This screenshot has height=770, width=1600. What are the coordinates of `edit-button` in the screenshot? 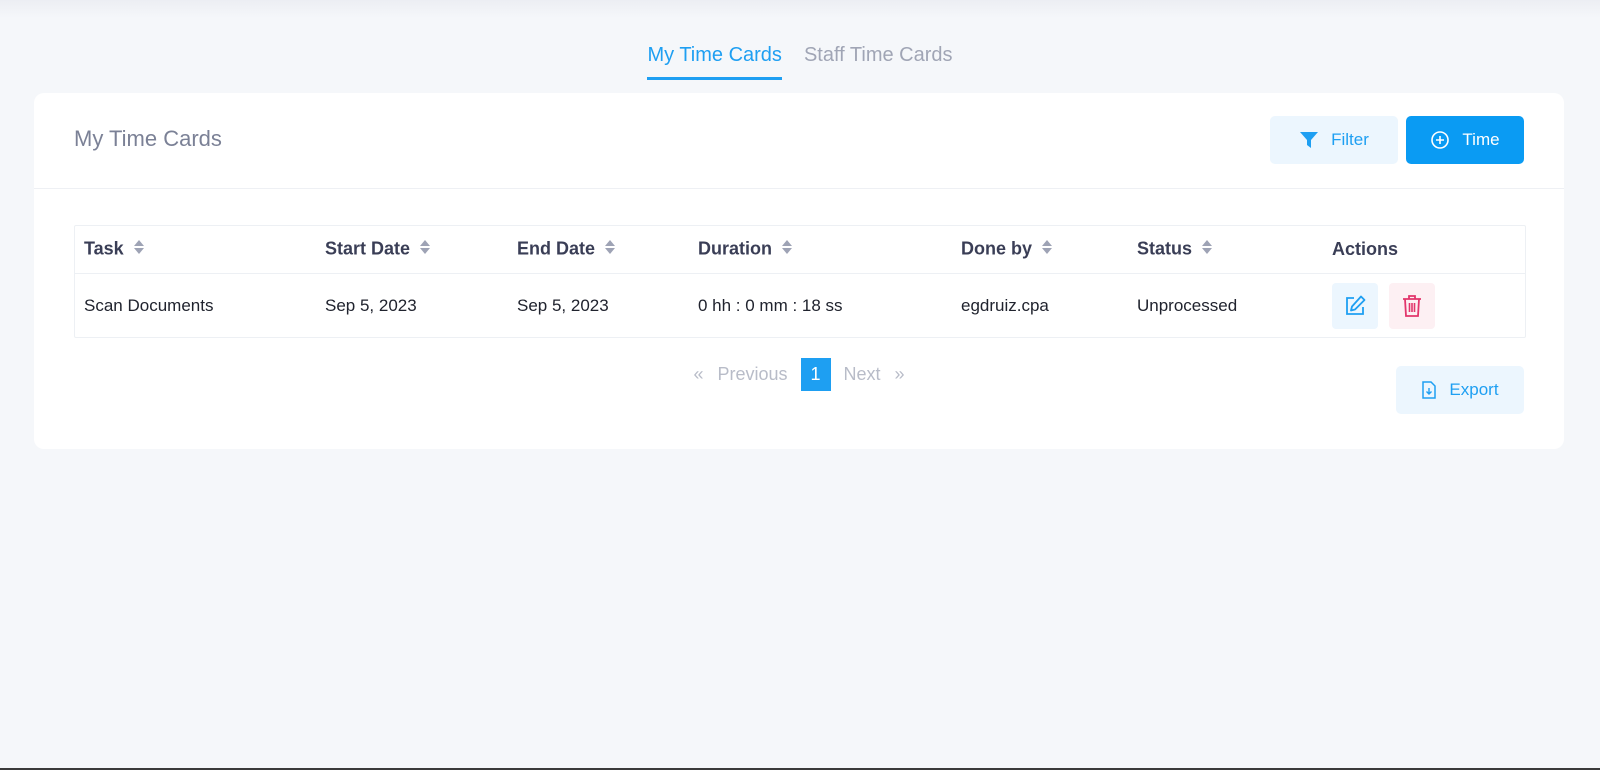 It's located at (1355, 305).